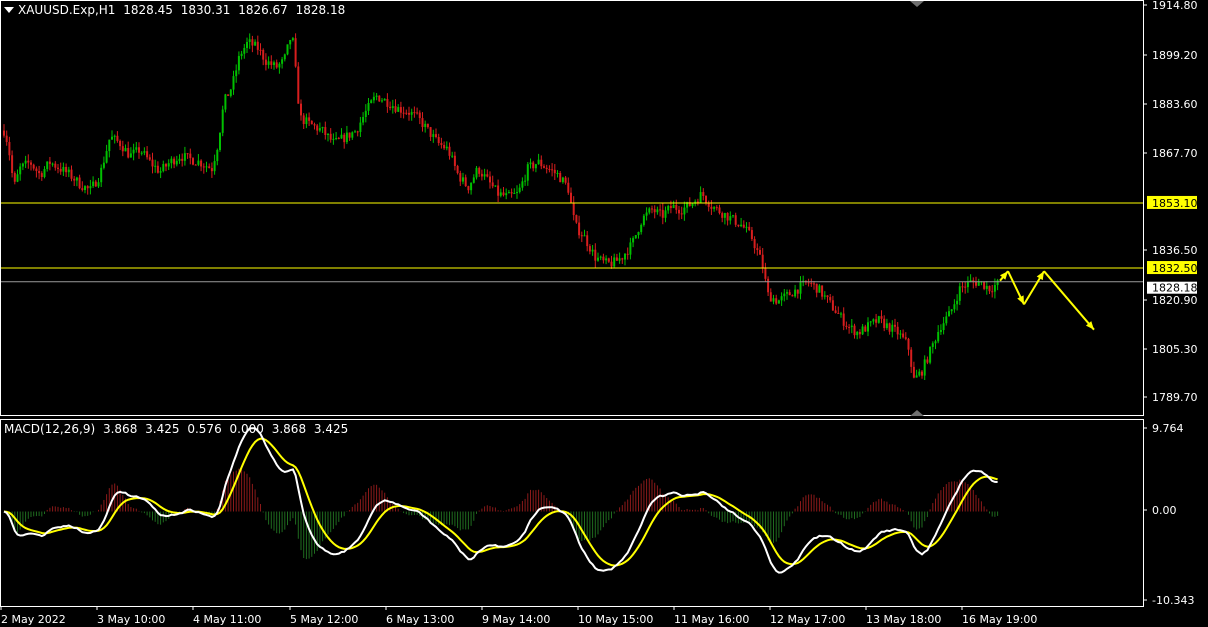 Image resolution: width=1208 pixels, height=627 pixels. What do you see at coordinates (1175, 349) in the screenshot?
I see `price-label: 1805.30` at bounding box center [1175, 349].